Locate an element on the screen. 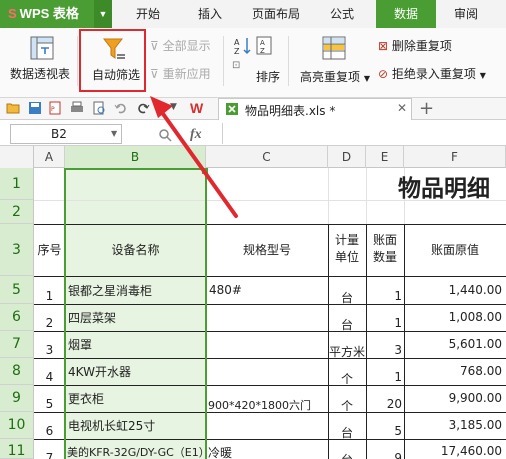 The height and width of the screenshot is (459, 506). cell-seq: 7 is located at coordinates (49, 455).